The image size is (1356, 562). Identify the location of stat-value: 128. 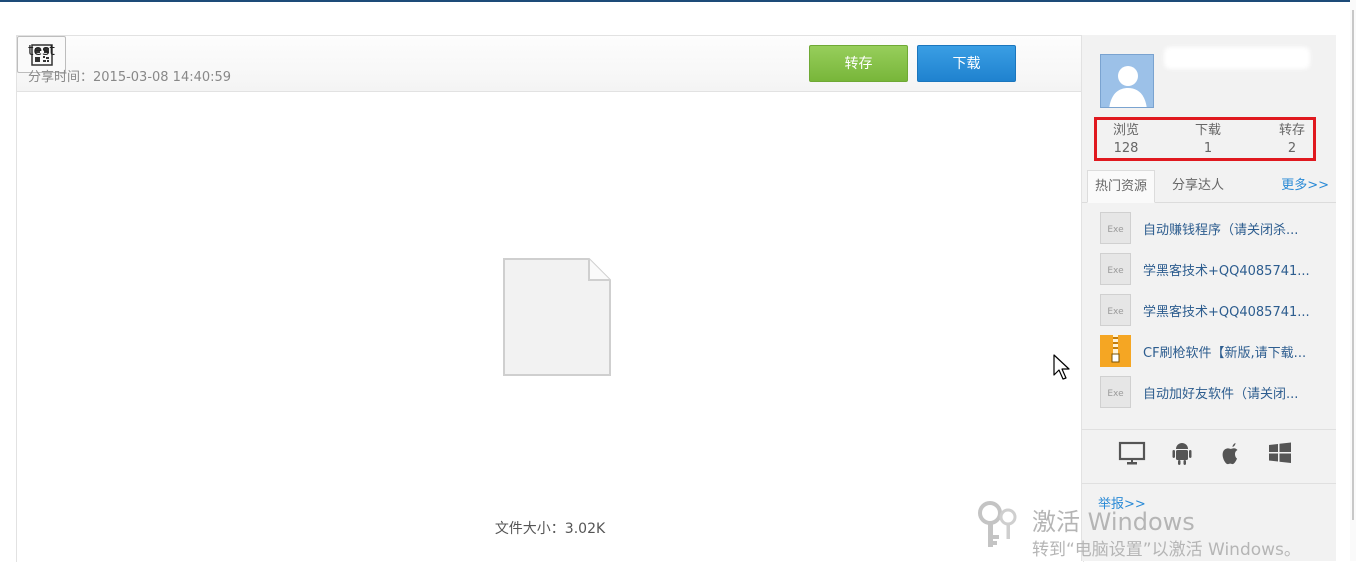
(1126, 148).